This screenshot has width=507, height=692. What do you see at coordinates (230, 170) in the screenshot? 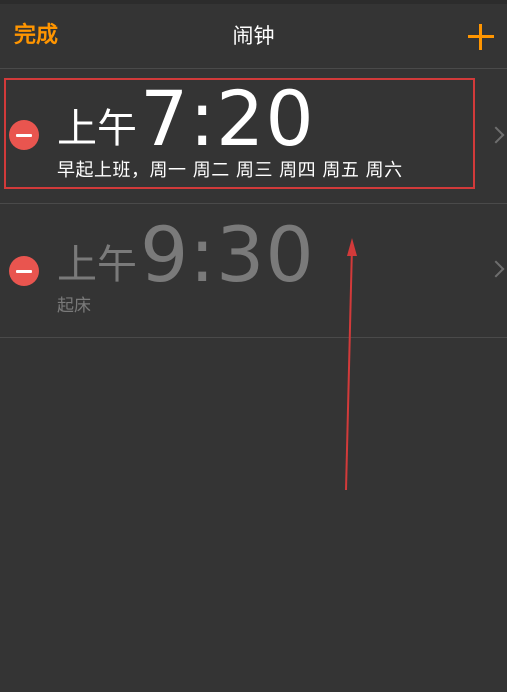
I see `alarm-label: 早起上班，周一 周二 周三 周四 周五 周六` at bounding box center [230, 170].